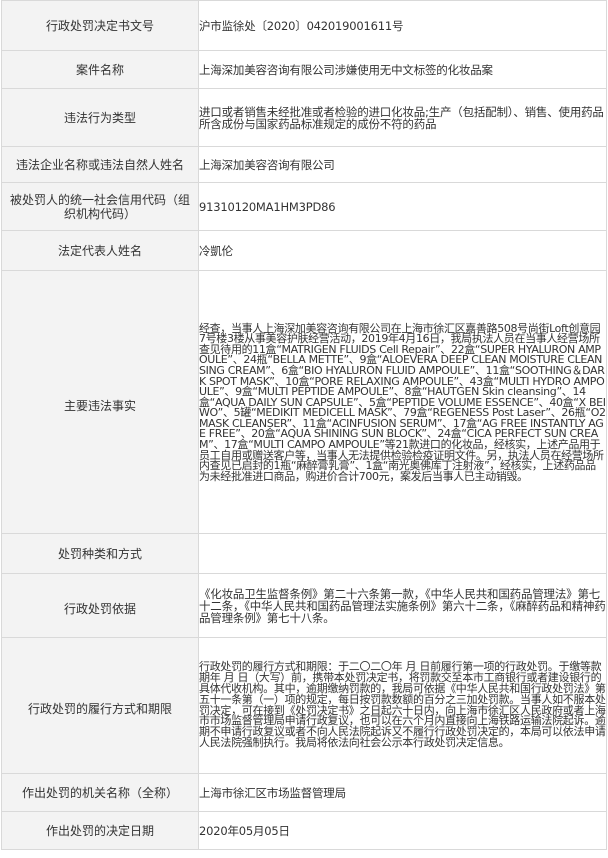  What do you see at coordinates (402, 206) in the screenshot?
I see `value-credit-code: 91310120MA1HM3PD86` at bounding box center [402, 206].